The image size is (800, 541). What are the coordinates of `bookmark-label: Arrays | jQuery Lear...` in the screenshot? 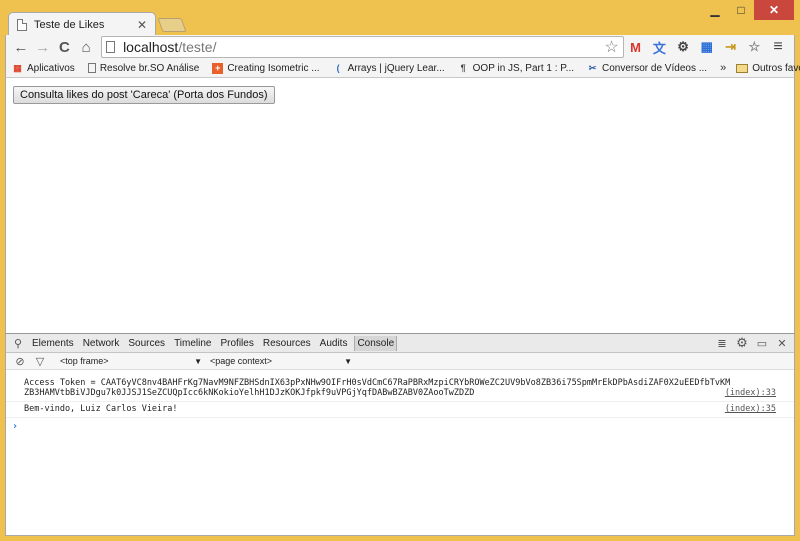 It's located at (396, 68).